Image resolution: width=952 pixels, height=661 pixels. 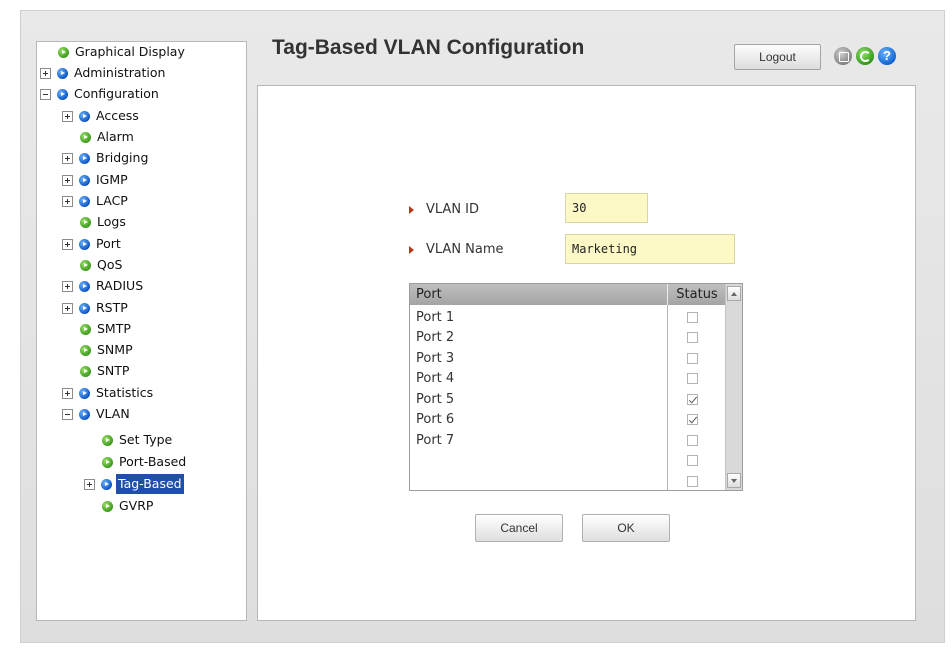 I want to click on sidebar-item: Tag-Based, so click(x=134, y=484).